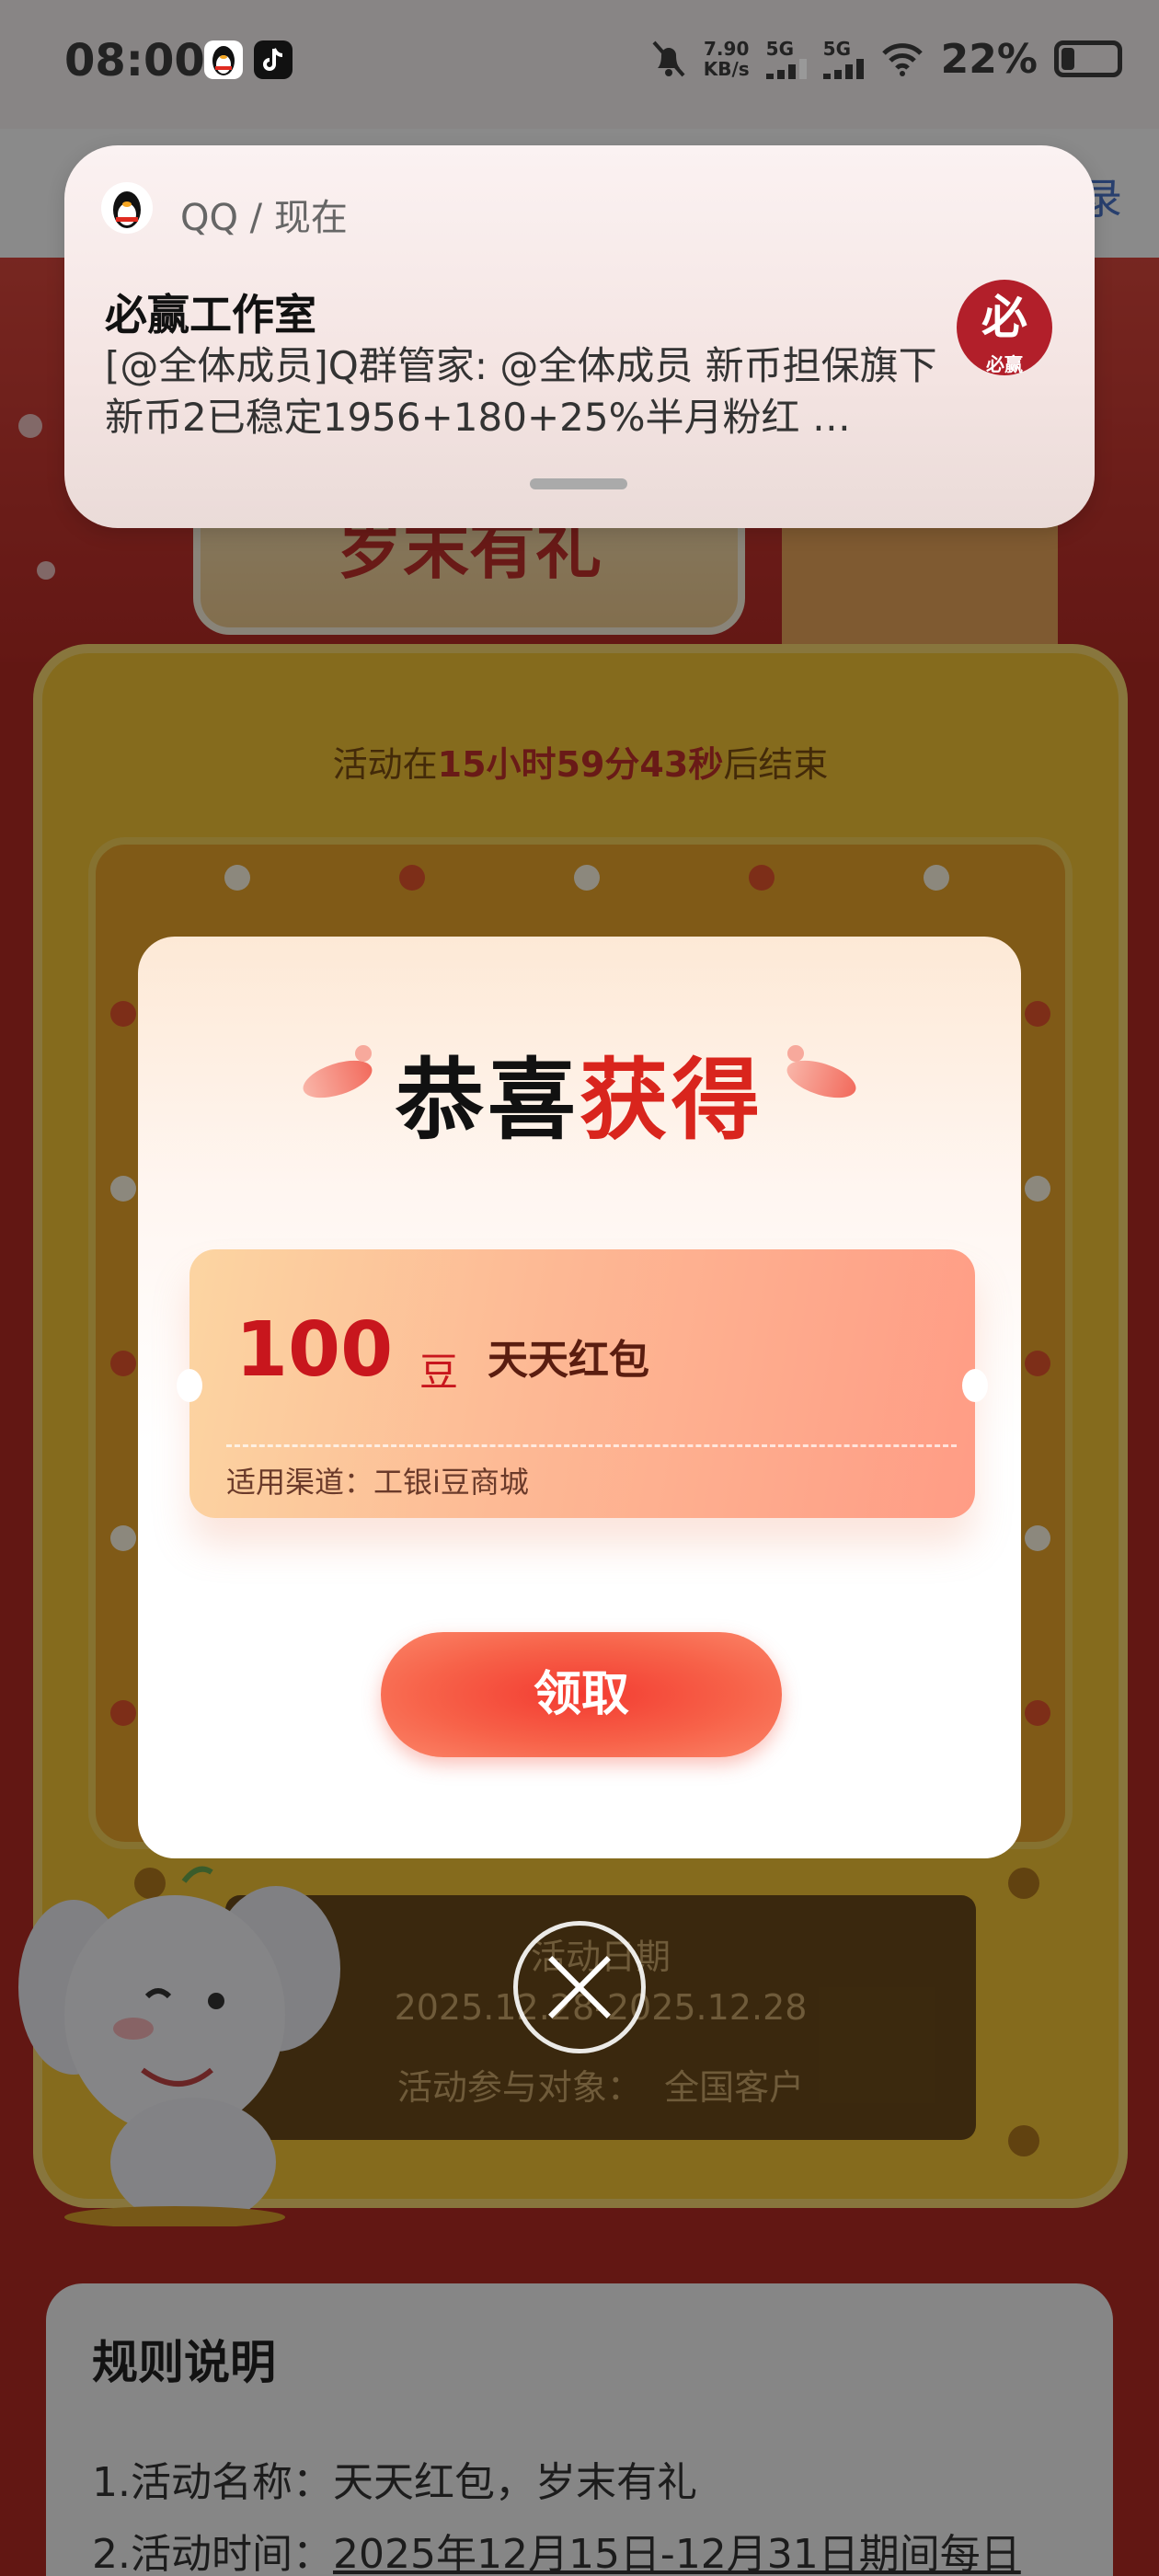 Image resolution: width=1159 pixels, height=2576 pixels. I want to click on net-speed: 7.90 KB/s, so click(726, 59).